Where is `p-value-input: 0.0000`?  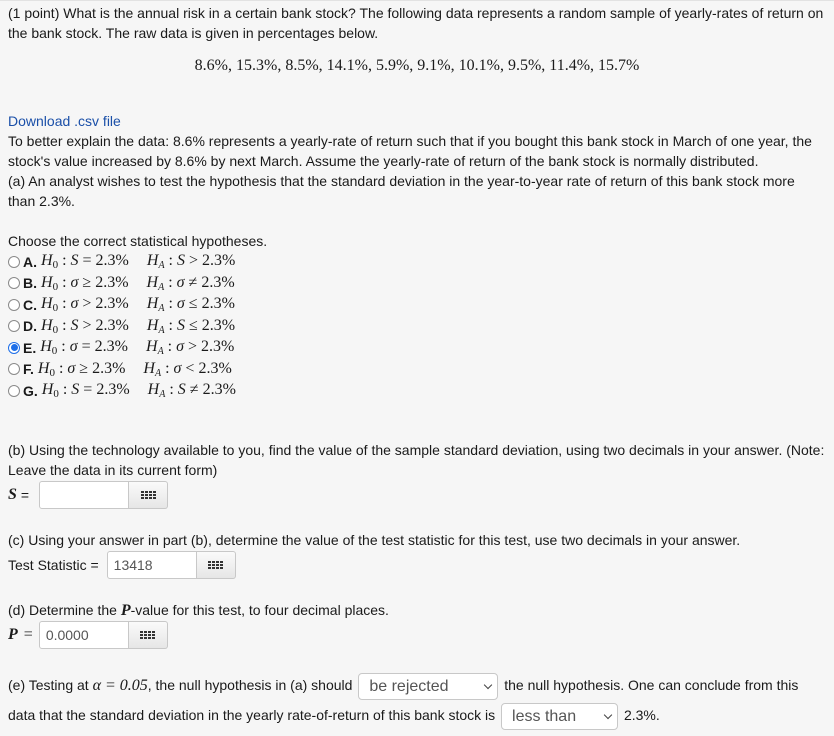 p-value-input: 0.0000 is located at coordinates (83, 635).